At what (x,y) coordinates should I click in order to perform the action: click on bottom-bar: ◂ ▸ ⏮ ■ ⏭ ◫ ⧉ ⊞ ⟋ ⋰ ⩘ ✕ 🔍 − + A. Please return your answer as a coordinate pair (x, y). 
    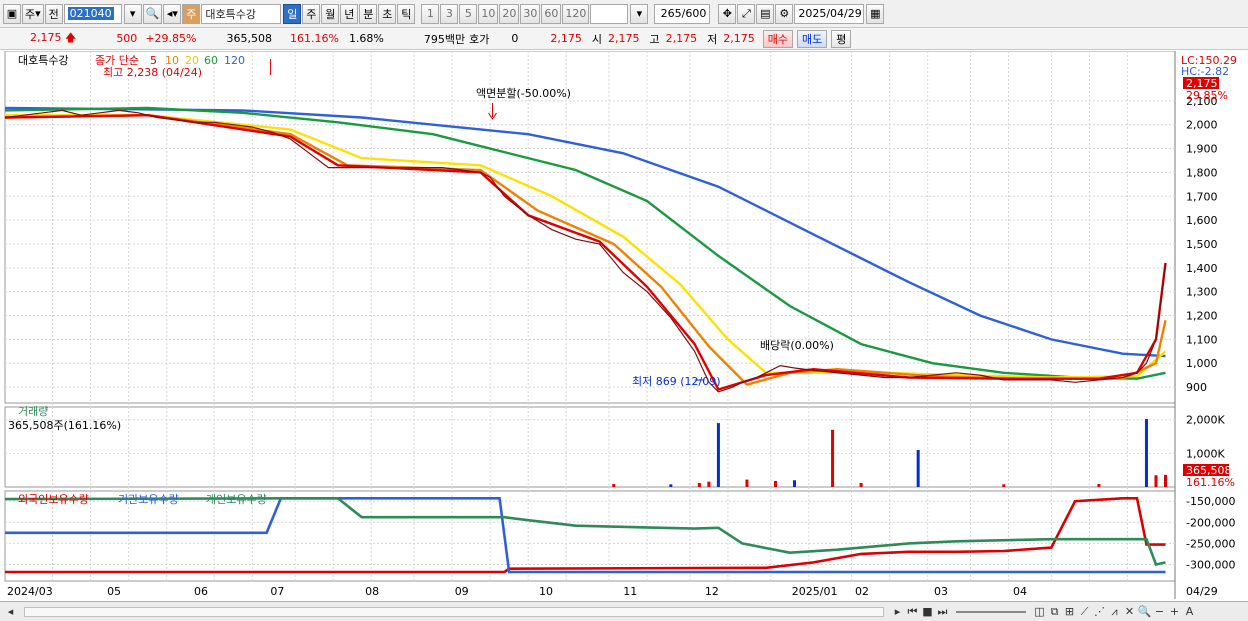
    Looking at the image, I should click on (624, 611).